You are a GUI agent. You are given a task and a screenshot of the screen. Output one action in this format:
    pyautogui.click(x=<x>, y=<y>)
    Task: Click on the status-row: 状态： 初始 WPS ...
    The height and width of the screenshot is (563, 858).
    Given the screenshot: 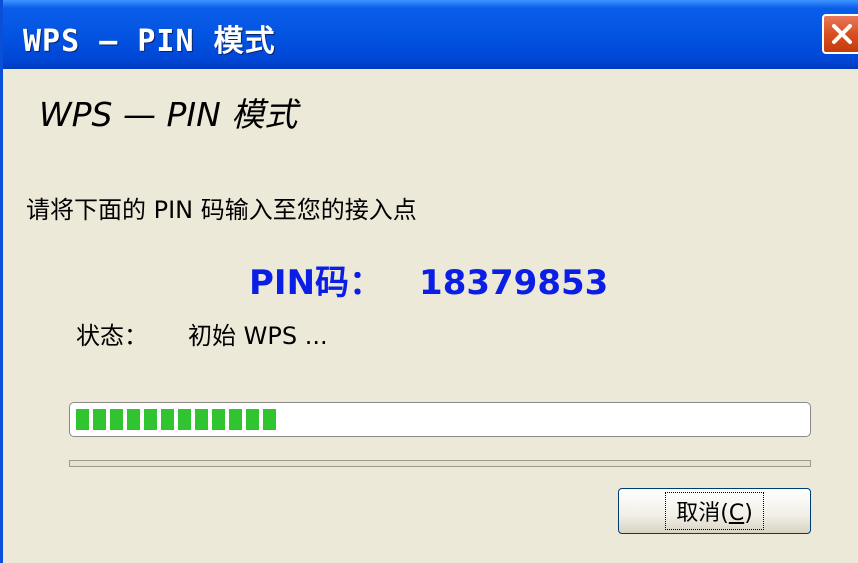 What is the action you would take?
    pyautogui.click(x=202, y=333)
    